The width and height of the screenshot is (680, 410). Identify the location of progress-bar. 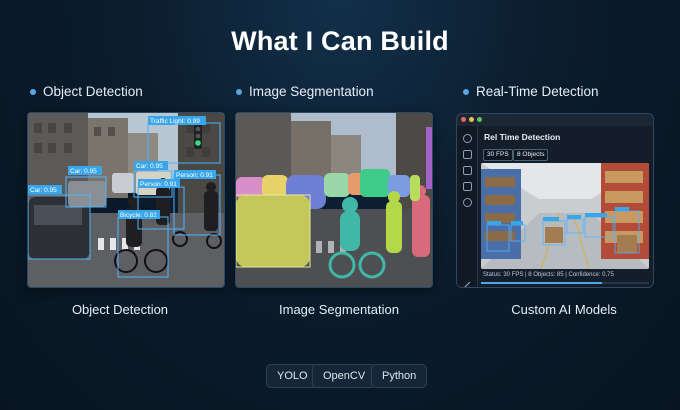
(565, 283).